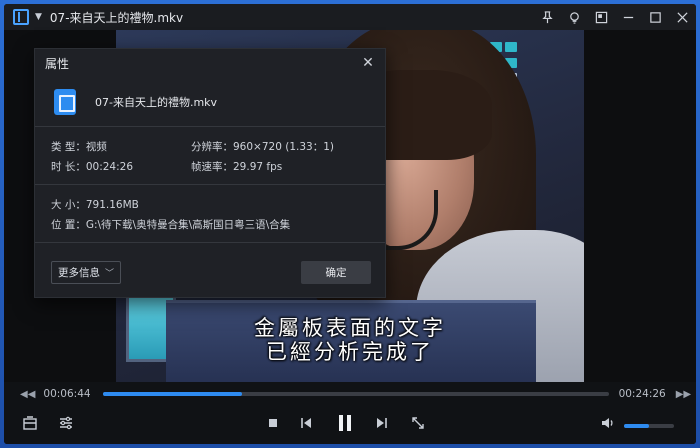 This screenshot has height=448, width=700. What do you see at coordinates (418, 423) in the screenshot?
I see `fullscreen-icon` at bounding box center [418, 423].